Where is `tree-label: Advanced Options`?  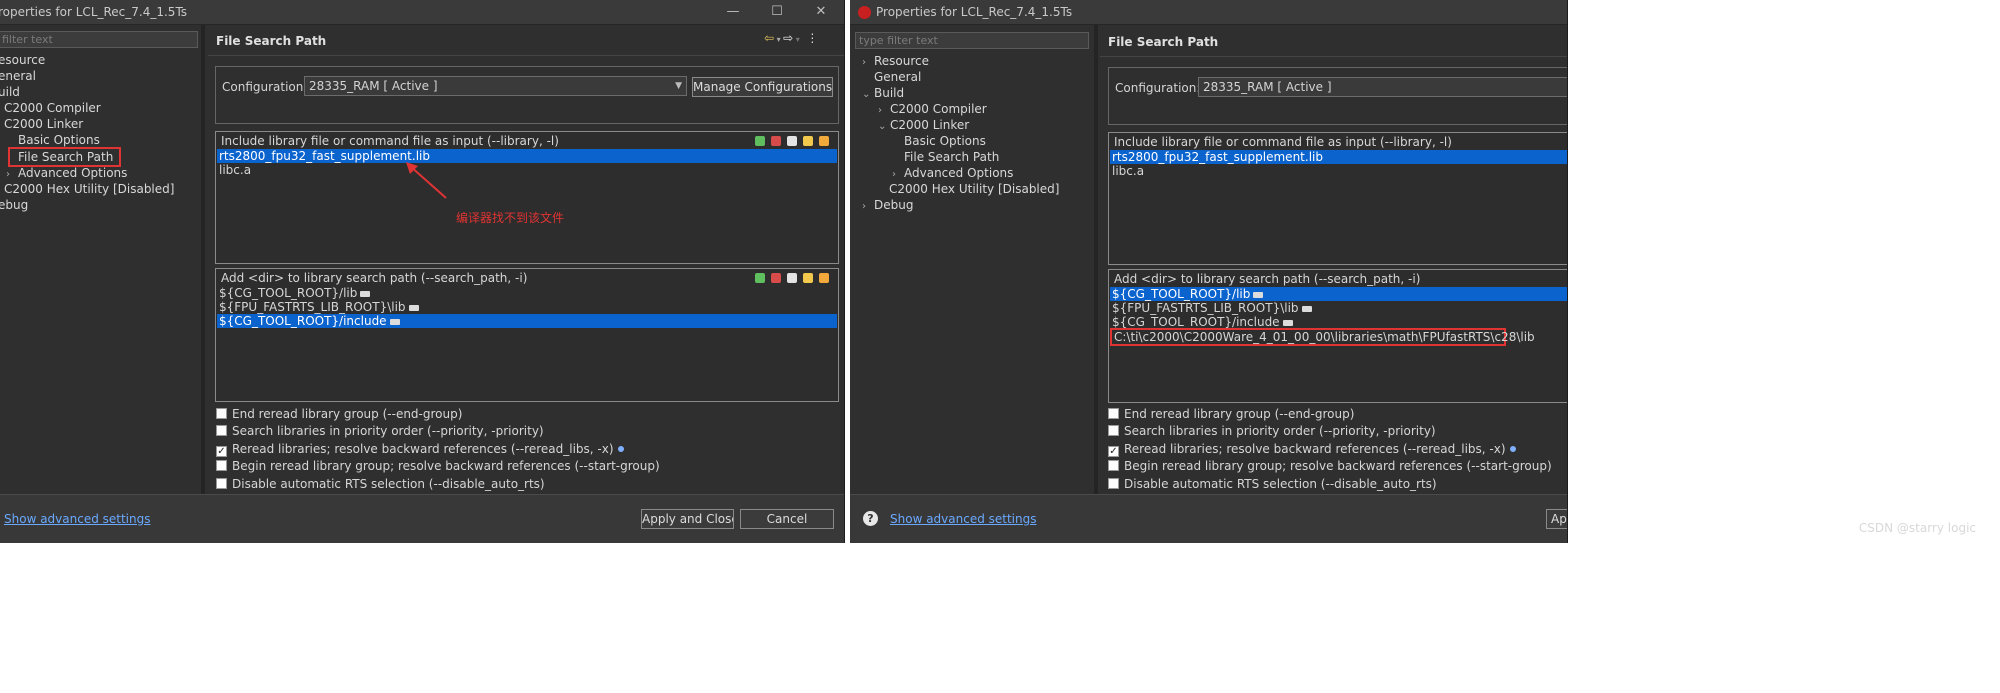 tree-label: Advanced Options is located at coordinates (959, 173).